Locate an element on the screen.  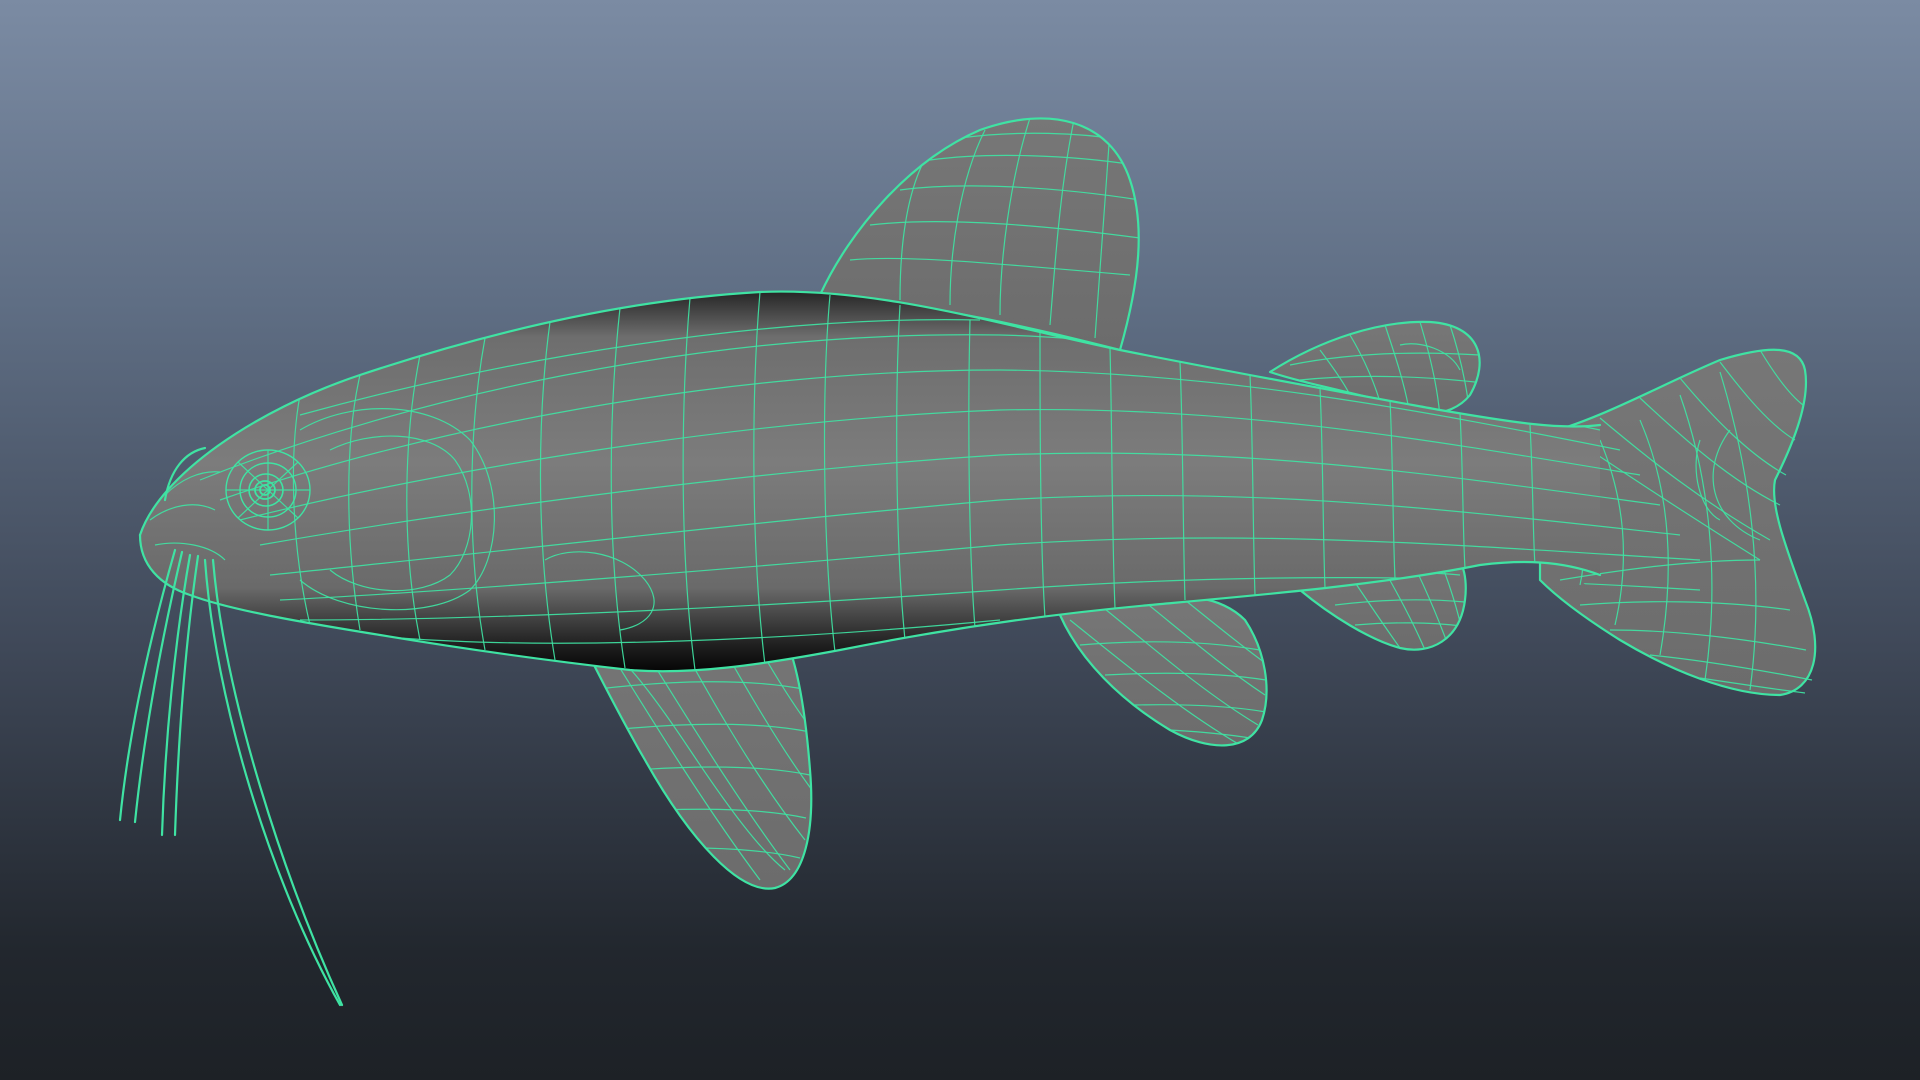
pelvic-fin is located at coordinates (1163, 670).